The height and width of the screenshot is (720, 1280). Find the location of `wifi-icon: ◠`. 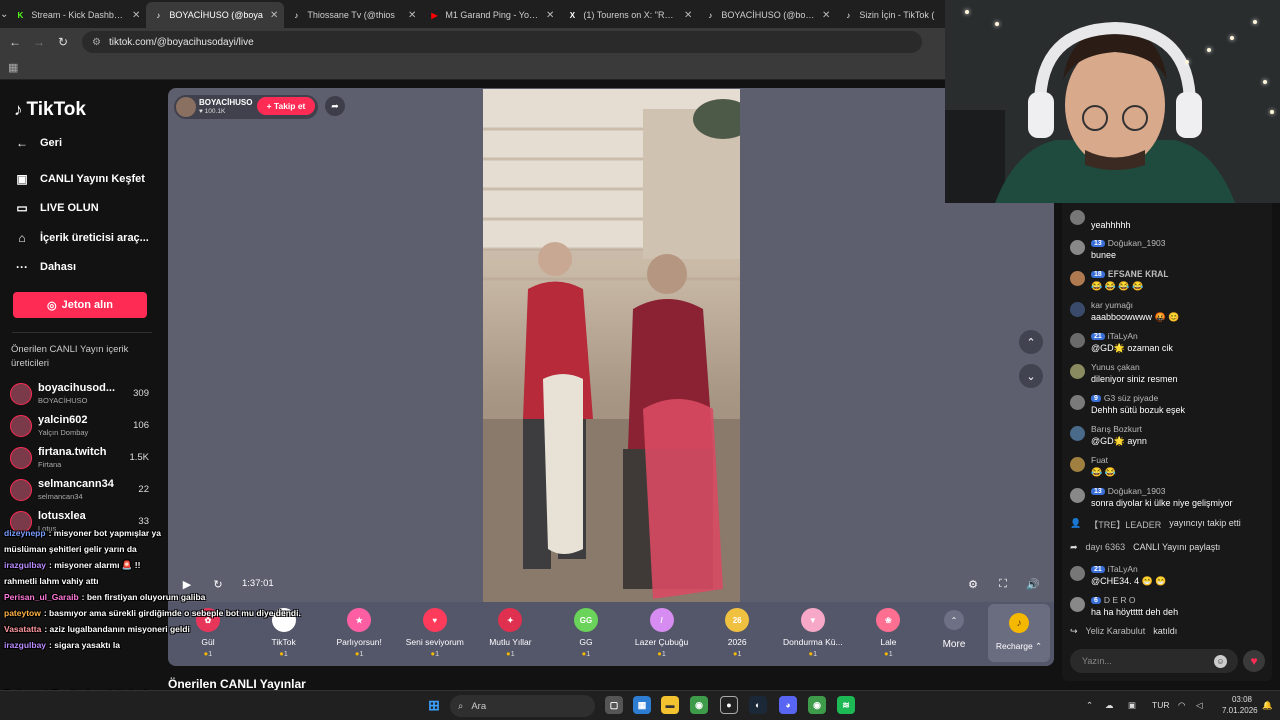

wifi-icon: ◠ is located at coordinates (1181, 705).